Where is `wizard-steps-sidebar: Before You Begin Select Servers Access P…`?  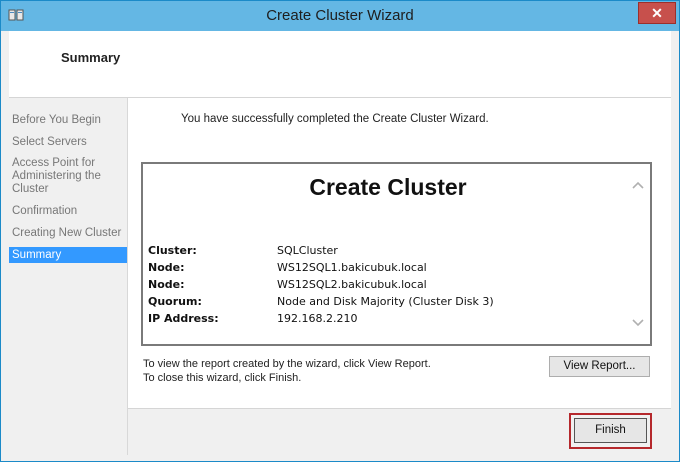
wizard-steps-sidebar: Before You Begin Select Servers Access P… is located at coordinates (68, 276).